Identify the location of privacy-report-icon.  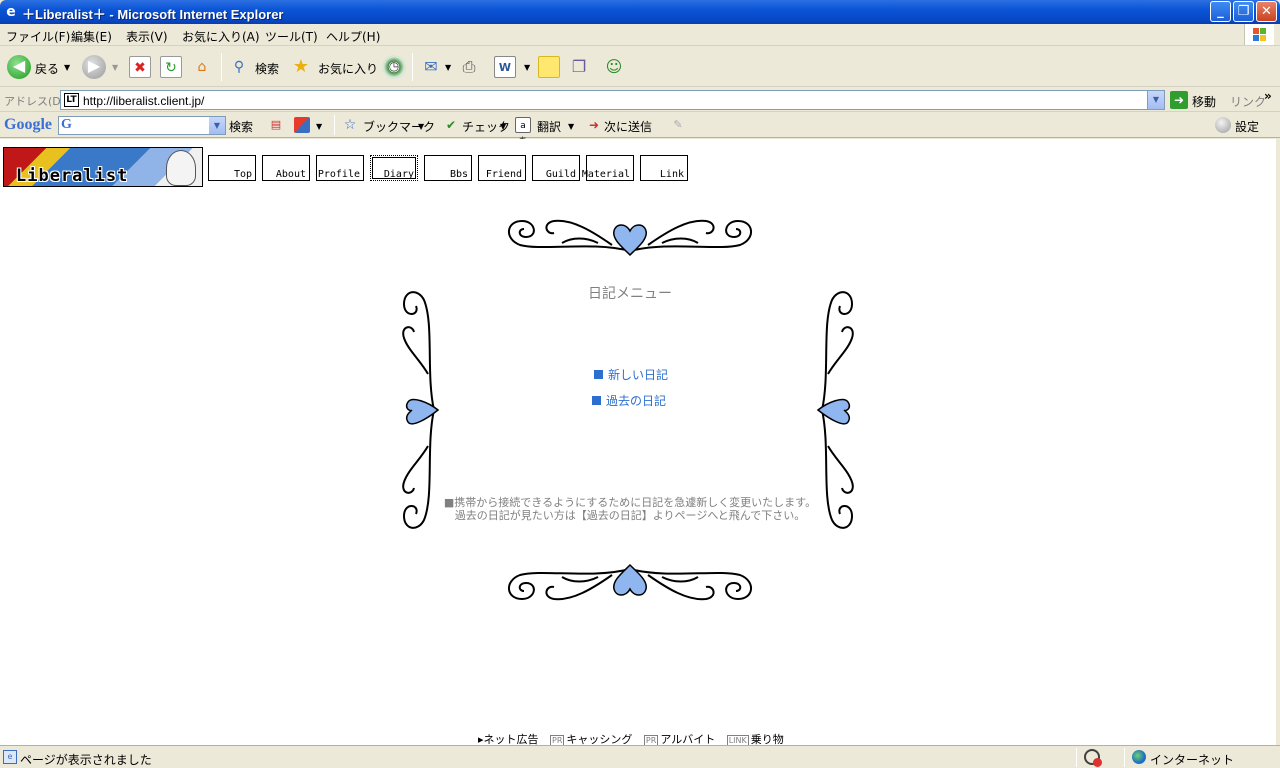
(1093, 758).